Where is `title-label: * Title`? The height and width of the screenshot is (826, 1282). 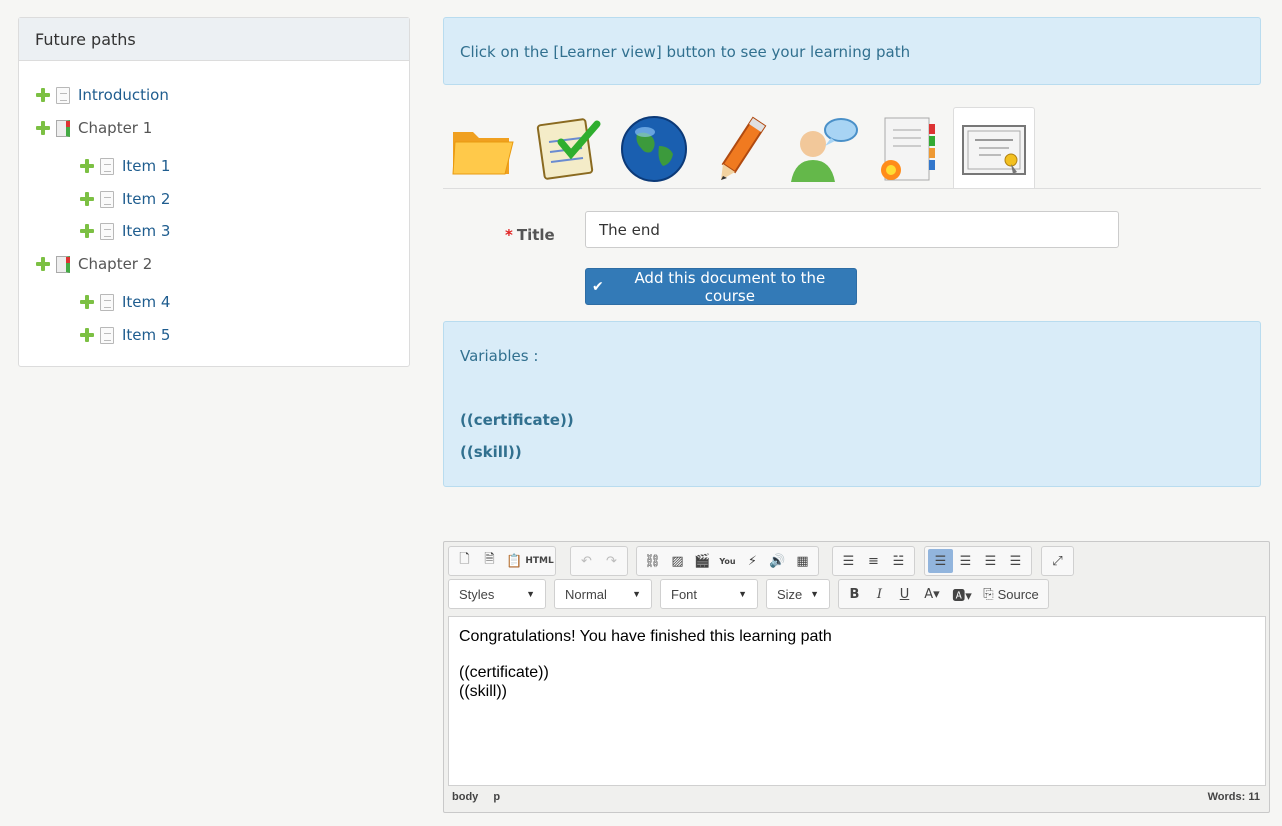
title-label: * Title is located at coordinates (530, 235).